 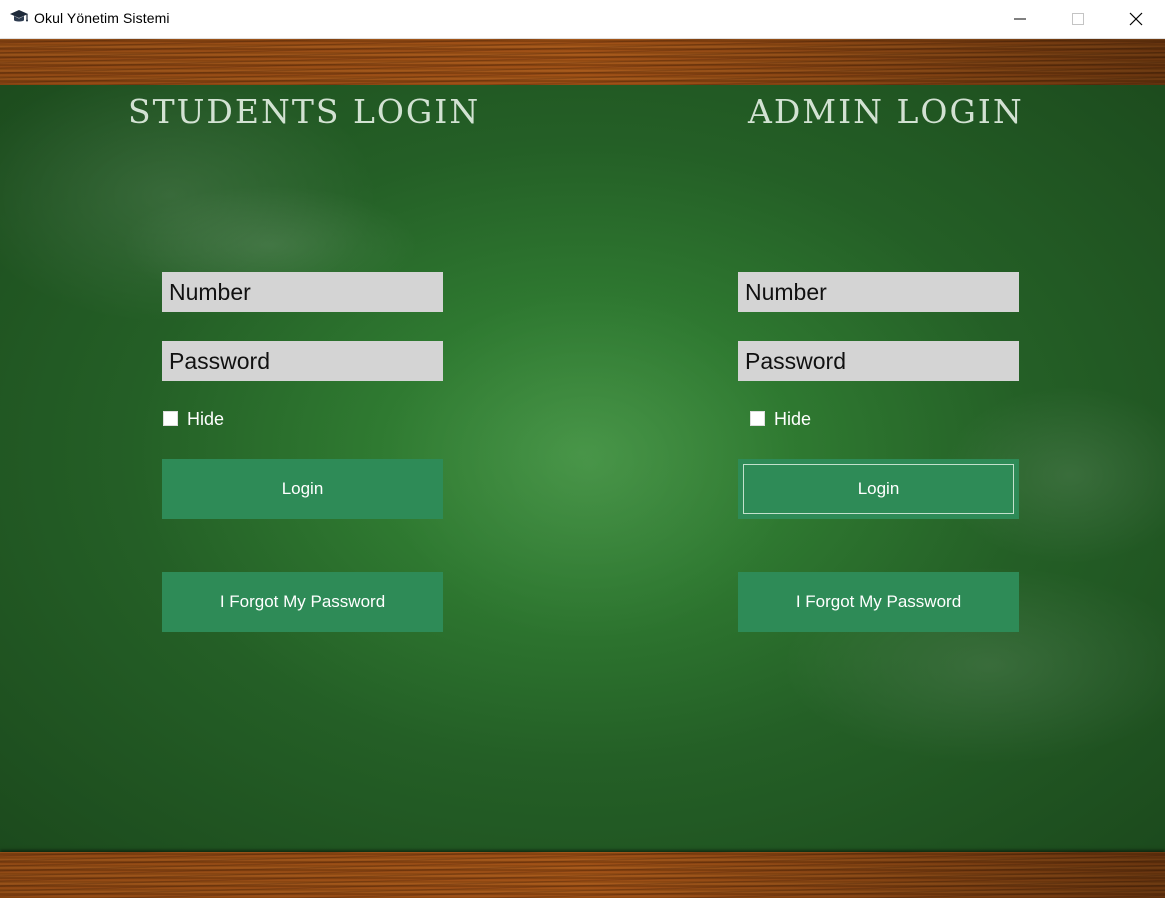 I want to click on admin-number-field, so click(x=878, y=292).